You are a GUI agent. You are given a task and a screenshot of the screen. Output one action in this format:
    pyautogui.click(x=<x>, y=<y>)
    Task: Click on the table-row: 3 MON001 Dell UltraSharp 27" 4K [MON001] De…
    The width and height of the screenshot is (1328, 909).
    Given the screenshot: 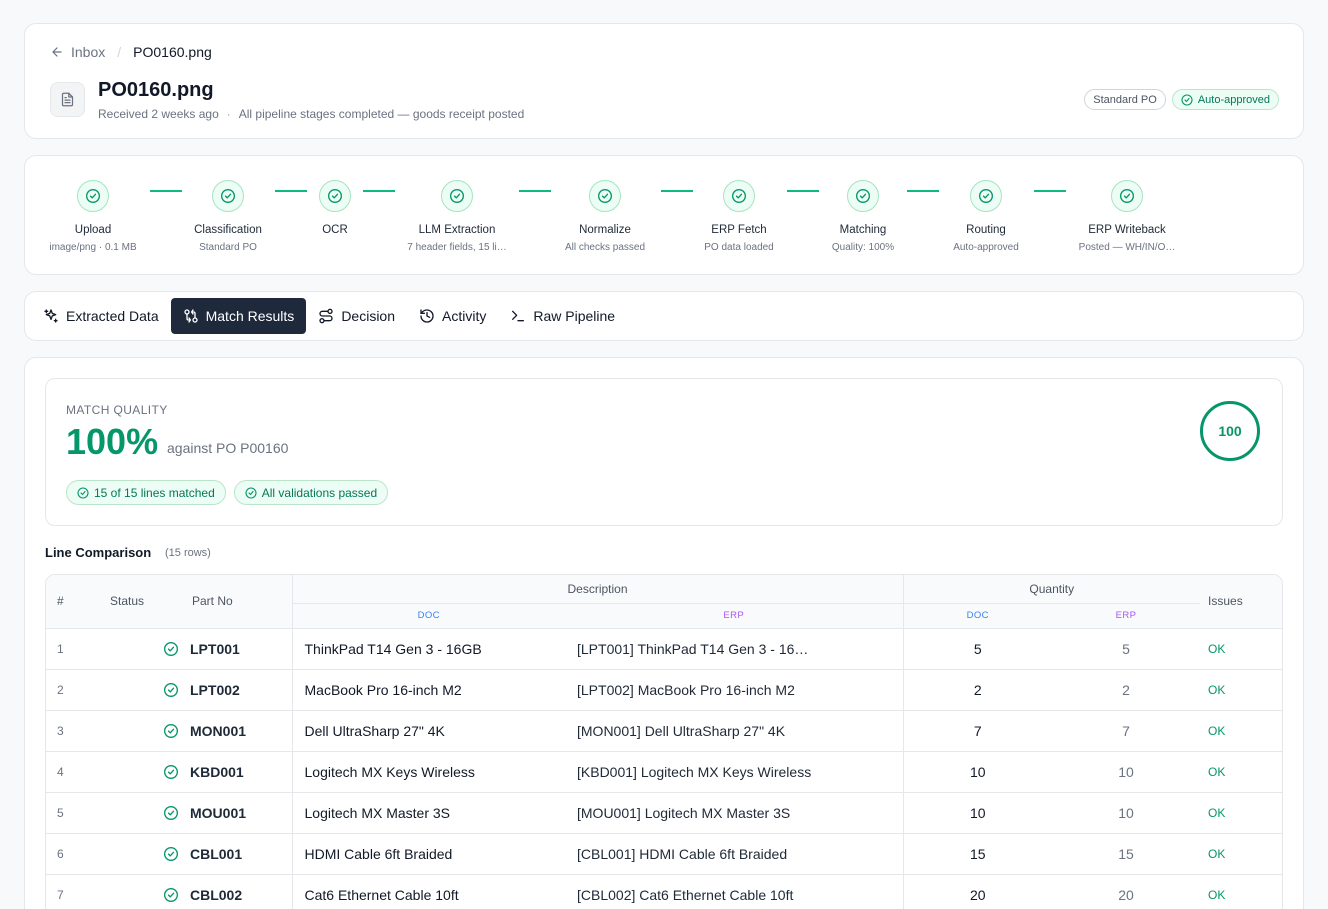 What is the action you would take?
    pyautogui.click(x=664, y=730)
    